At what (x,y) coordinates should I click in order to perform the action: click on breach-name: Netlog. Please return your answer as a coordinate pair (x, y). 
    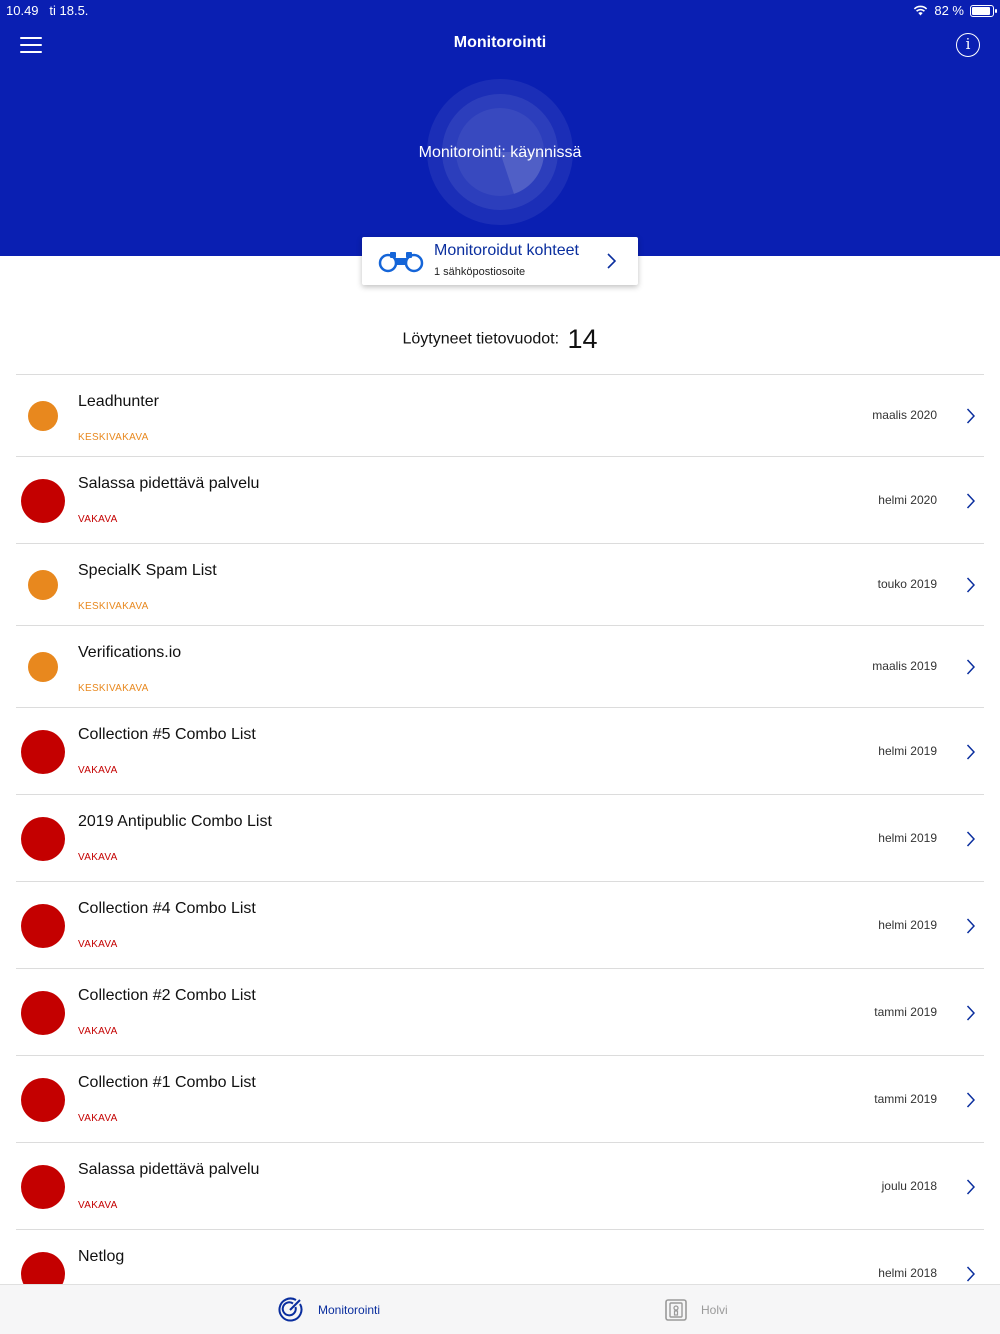
    Looking at the image, I should click on (101, 1256).